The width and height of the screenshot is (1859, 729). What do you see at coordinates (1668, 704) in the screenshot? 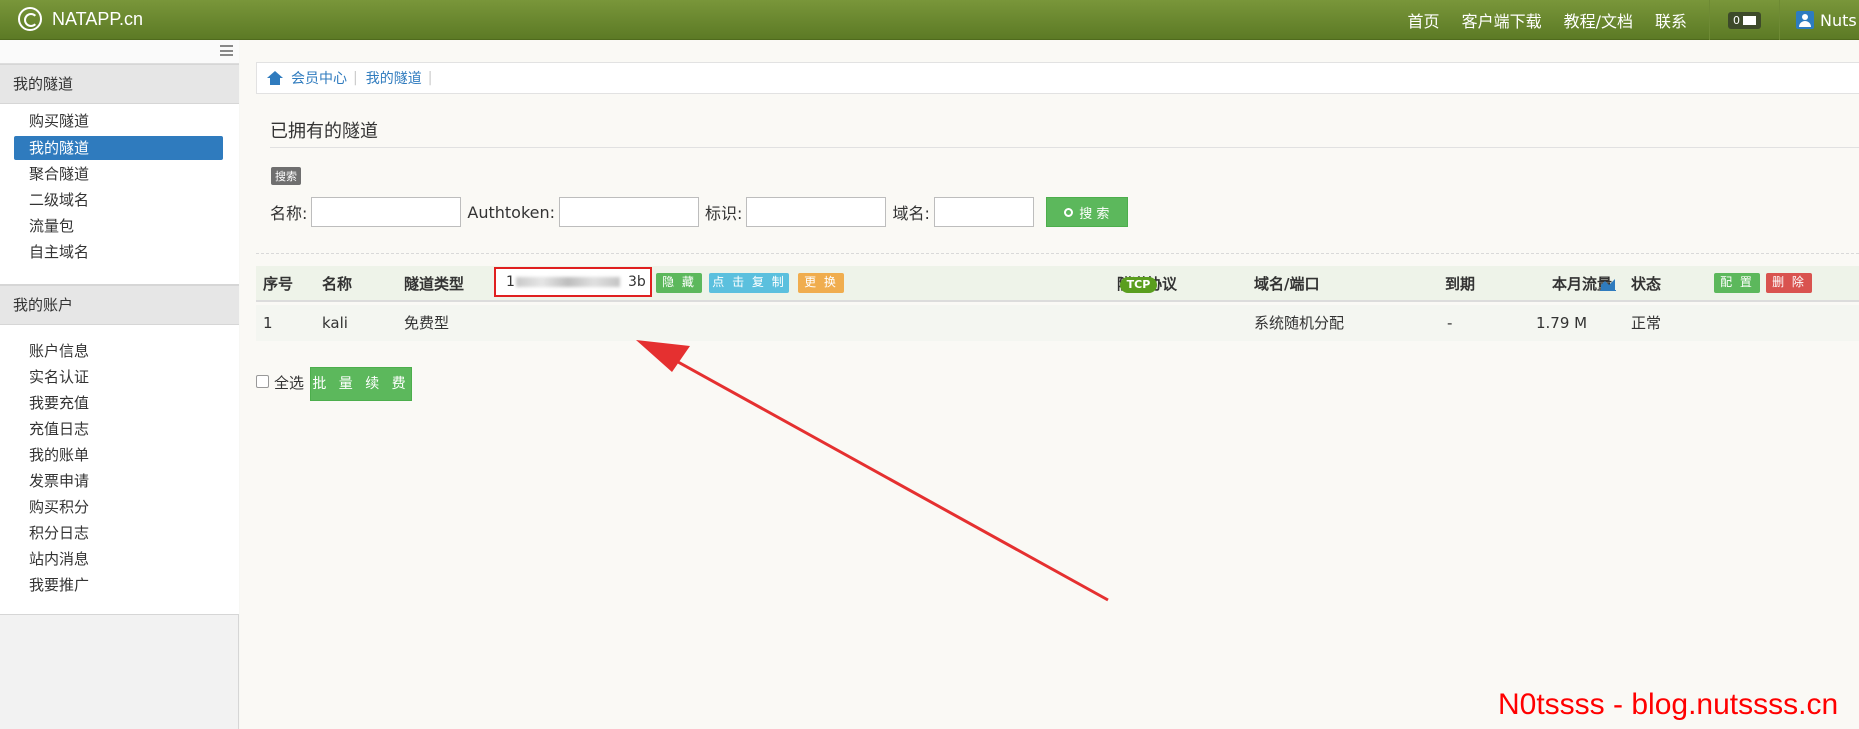
I see `watermark: N0tssss - blog.nutssss.cn` at bounding box center [1668, 704].